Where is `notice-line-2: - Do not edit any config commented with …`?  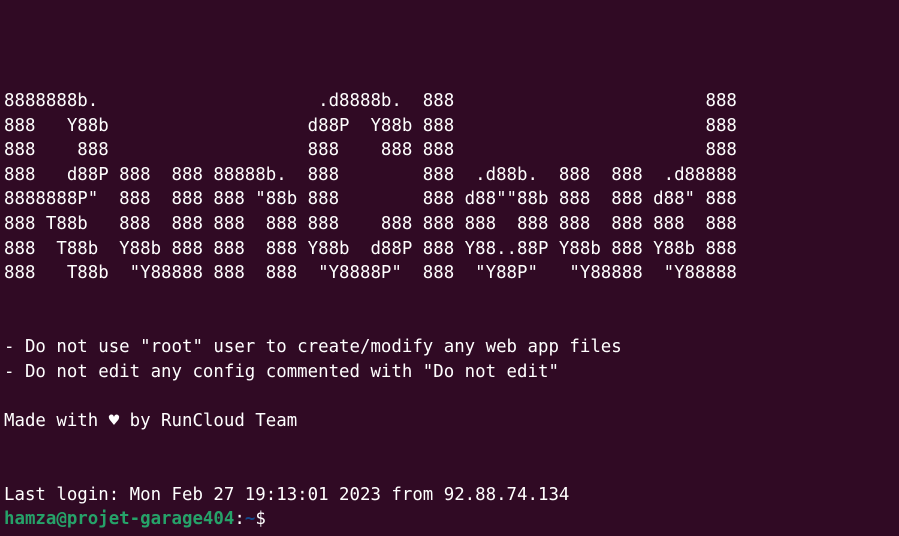 notice-line-2: - Do not edit any config commented with … is located at coordinates (281, 371).